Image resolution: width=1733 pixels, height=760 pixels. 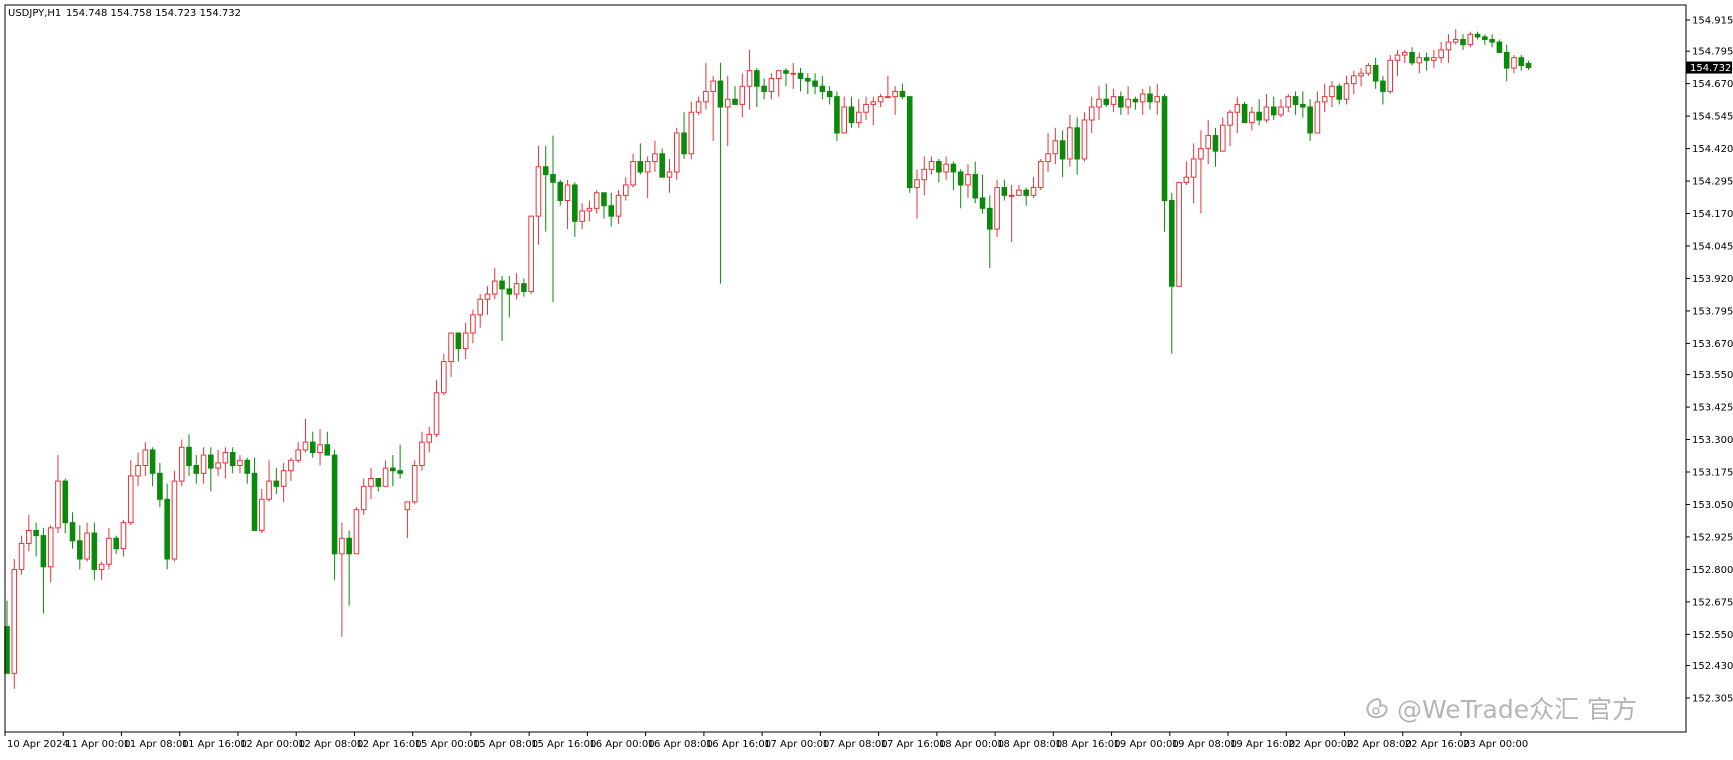 I want to click on y-tick-label: 154.670, so click(x=1712, y=84).